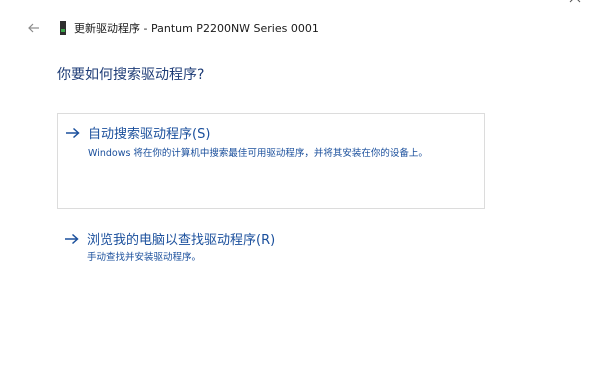  I want to click on back-arrow-icon, so click(33, 28).